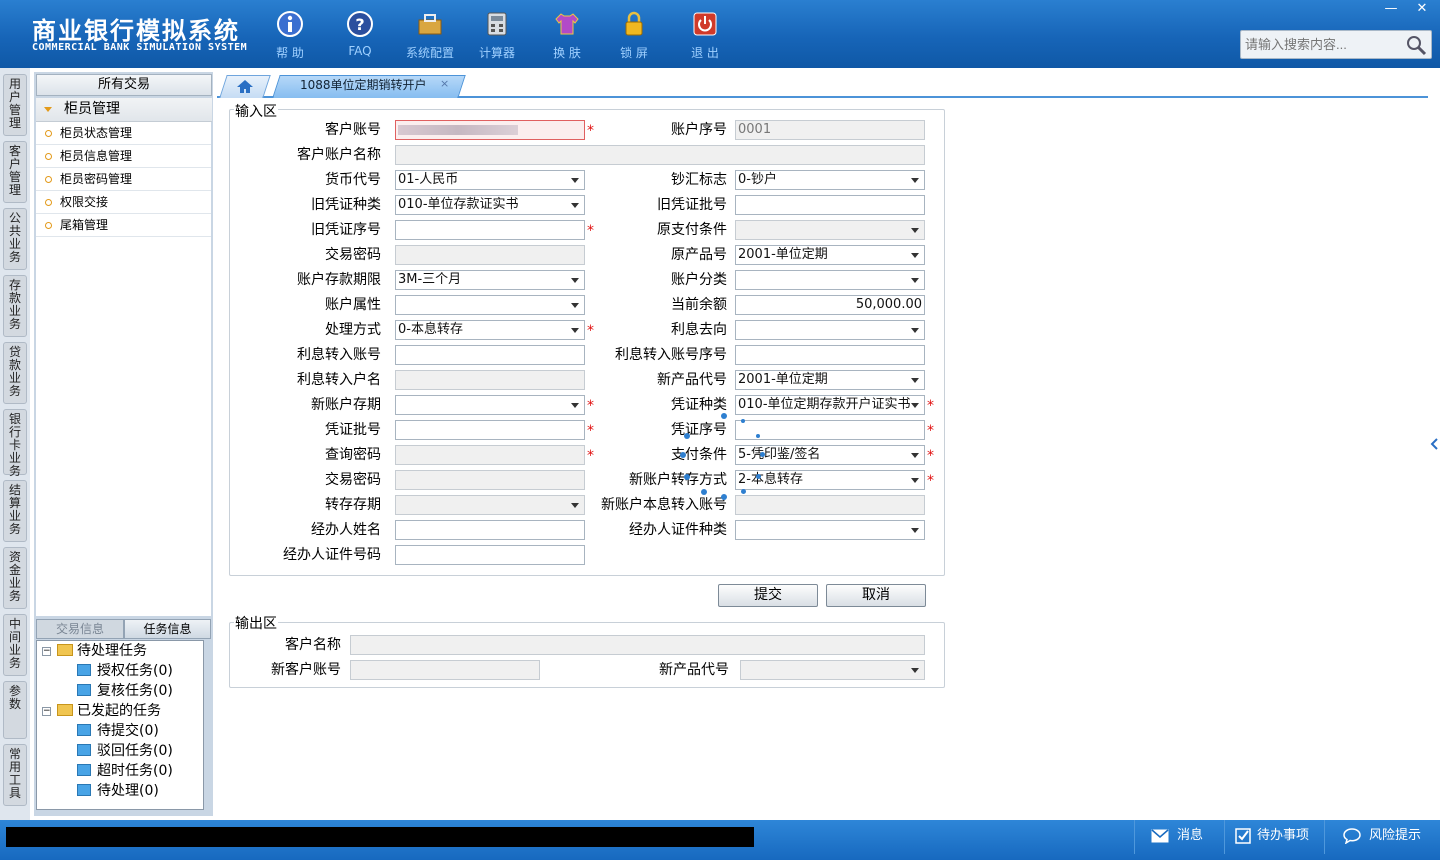 The width and height of the screenshot is (1440, 860). Describe the element at coordinates (490, 355) in the screenshot. I see `int-in-acct-input` at that location.